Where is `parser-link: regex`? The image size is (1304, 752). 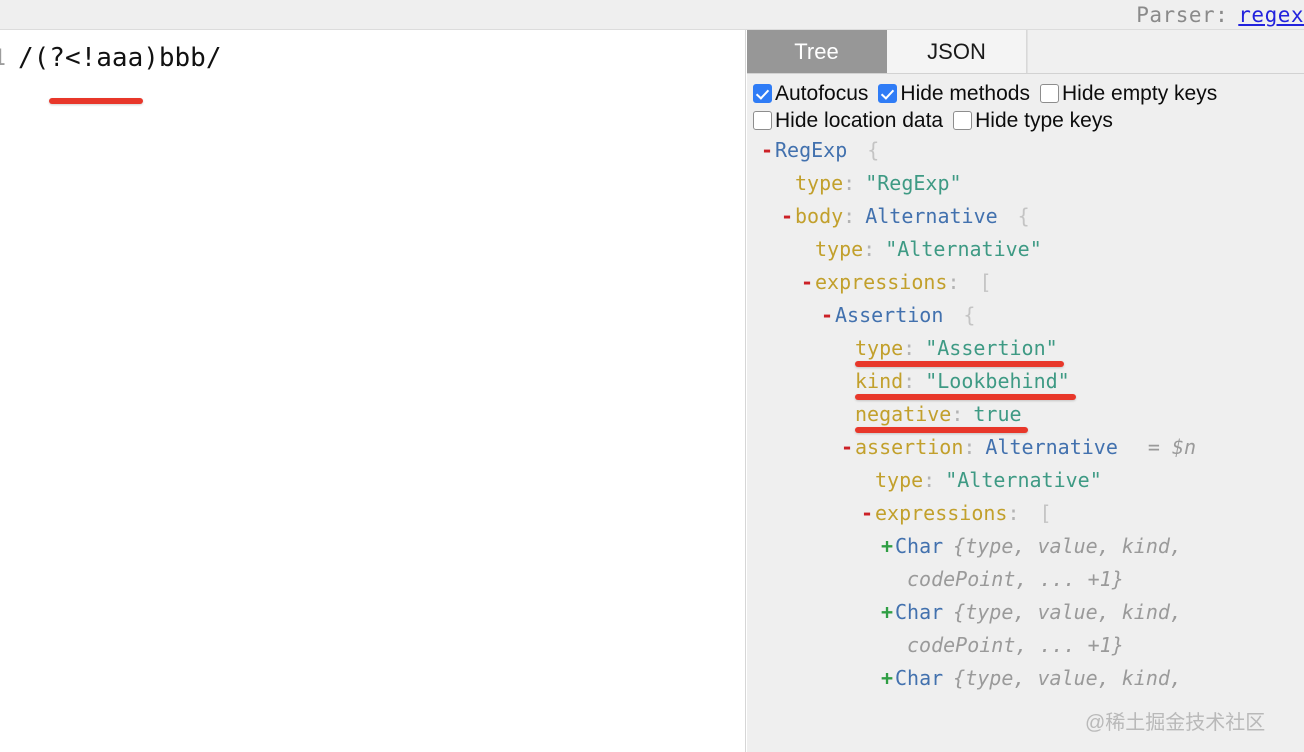 parser-link: regex is located at coordinates (1271, 15).